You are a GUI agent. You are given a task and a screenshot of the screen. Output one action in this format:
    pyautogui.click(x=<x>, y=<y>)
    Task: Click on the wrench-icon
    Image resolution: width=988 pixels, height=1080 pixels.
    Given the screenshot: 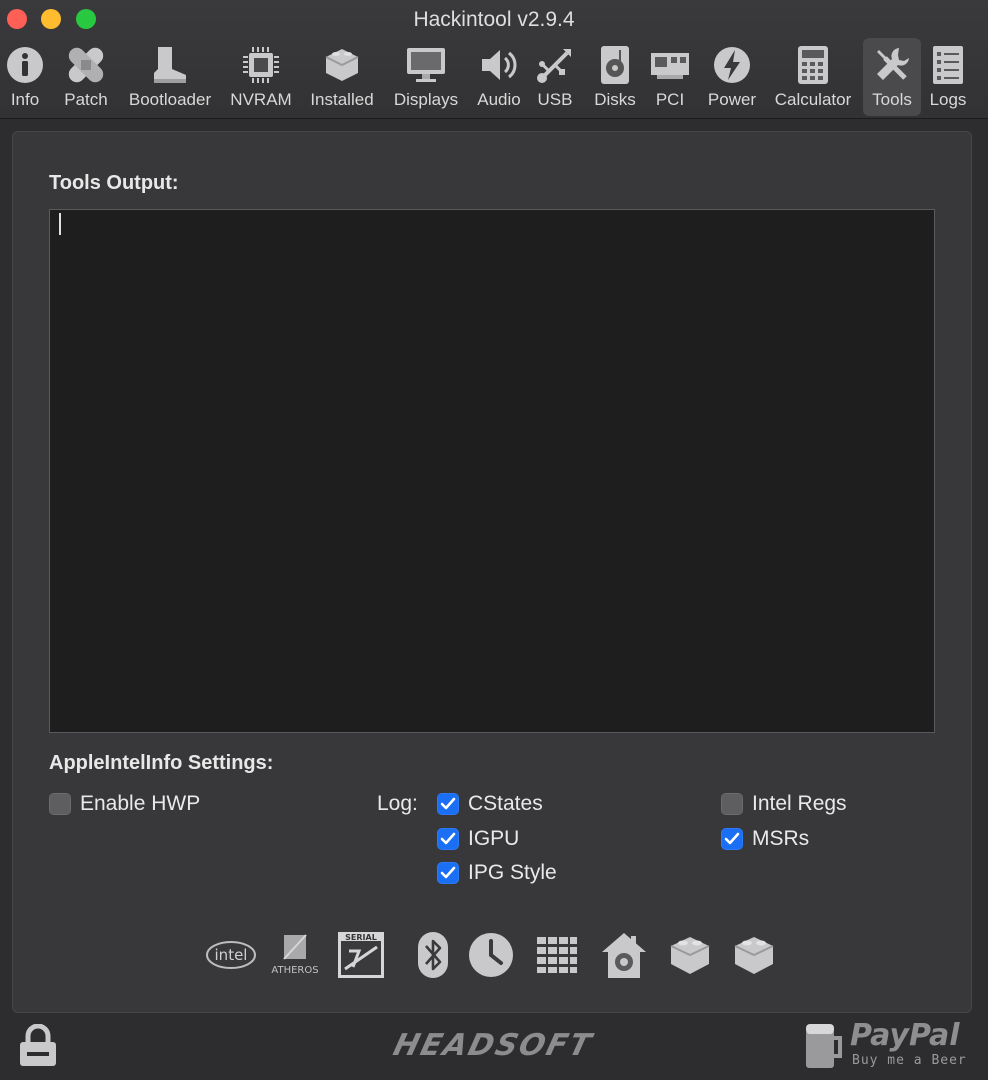 What is the action you would take?
    pyautogui.click(x=892, y=65)
    